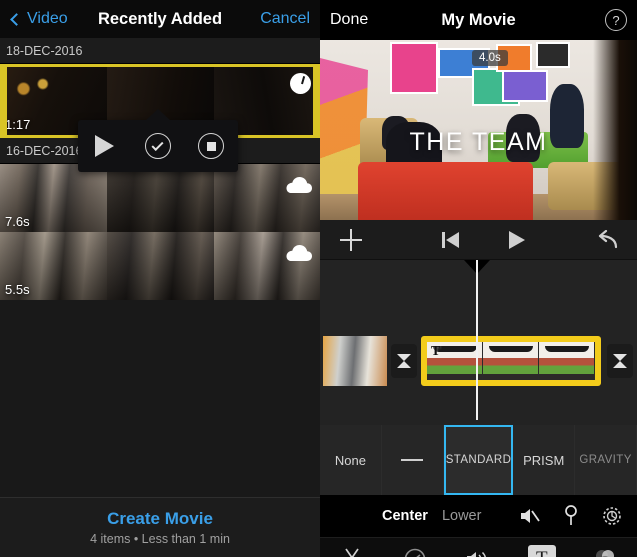 The width and height of the screenshot is (637, 557). Describe the element at coordinates (462, 516) in the screenshot. I see `align-lower-button: Lower` at that location.